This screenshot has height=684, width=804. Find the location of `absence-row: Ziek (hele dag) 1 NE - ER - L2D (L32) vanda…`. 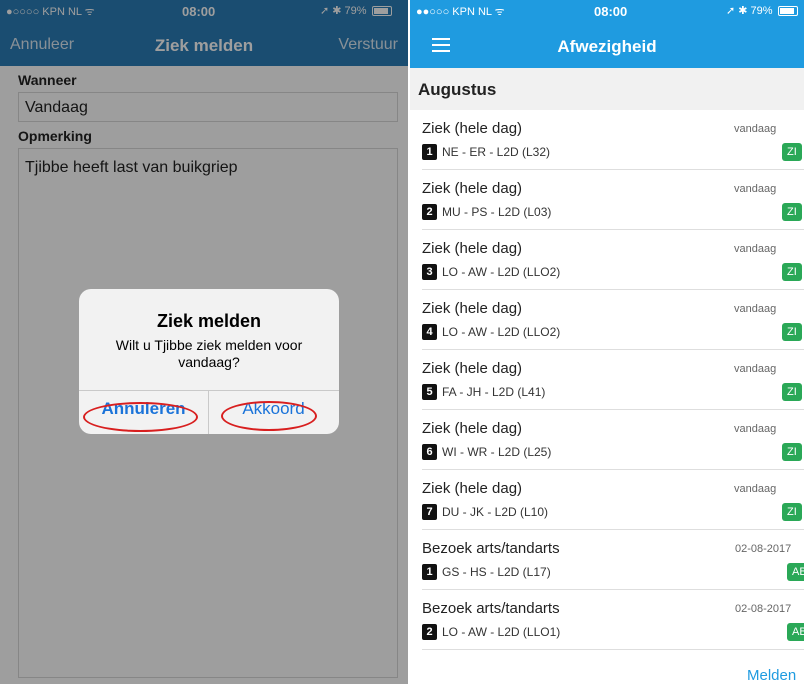

absence-row: Ziek (hele dag) 1 NE - ER - L2D (L32) vanda… is located at coordinates (607, 140).